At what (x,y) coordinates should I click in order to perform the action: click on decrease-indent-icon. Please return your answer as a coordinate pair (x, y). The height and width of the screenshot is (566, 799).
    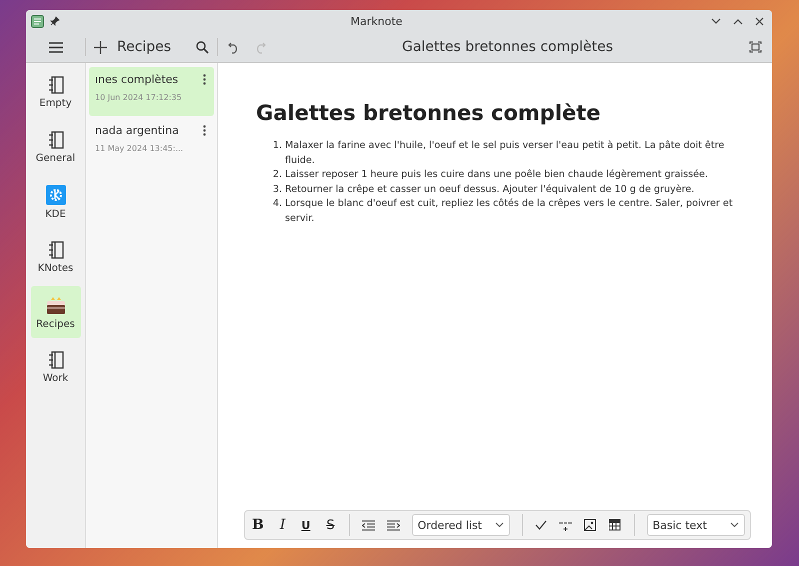
    Looking at the image, I should click on (368, 525).